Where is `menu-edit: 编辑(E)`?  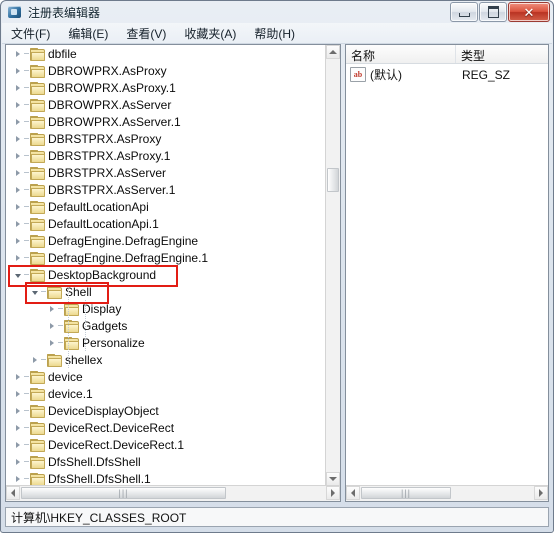
menu-edit: 编辑(E) is located at coordinates (88, 33).